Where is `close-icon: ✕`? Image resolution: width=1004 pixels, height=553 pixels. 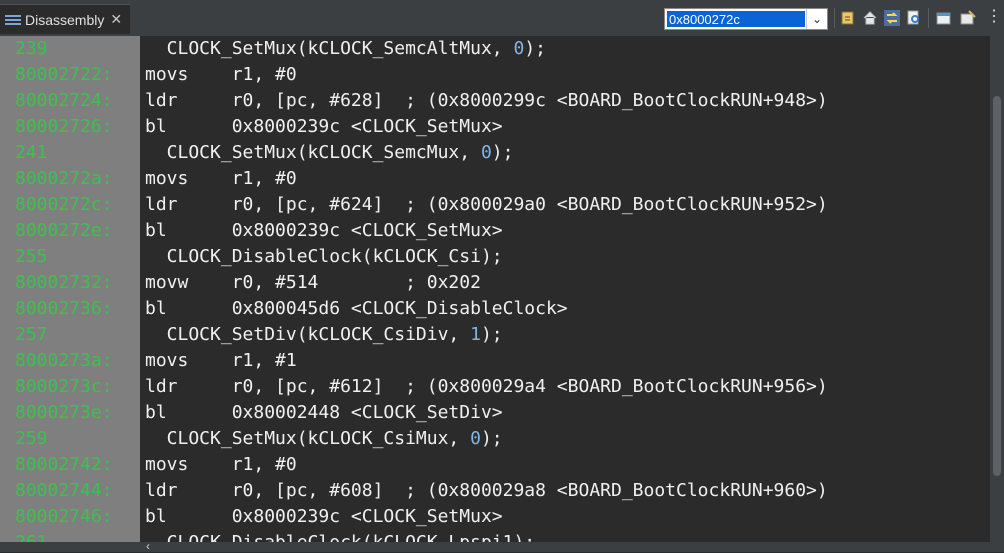 close-icon: ✕ is located at coordinates (116, 19).